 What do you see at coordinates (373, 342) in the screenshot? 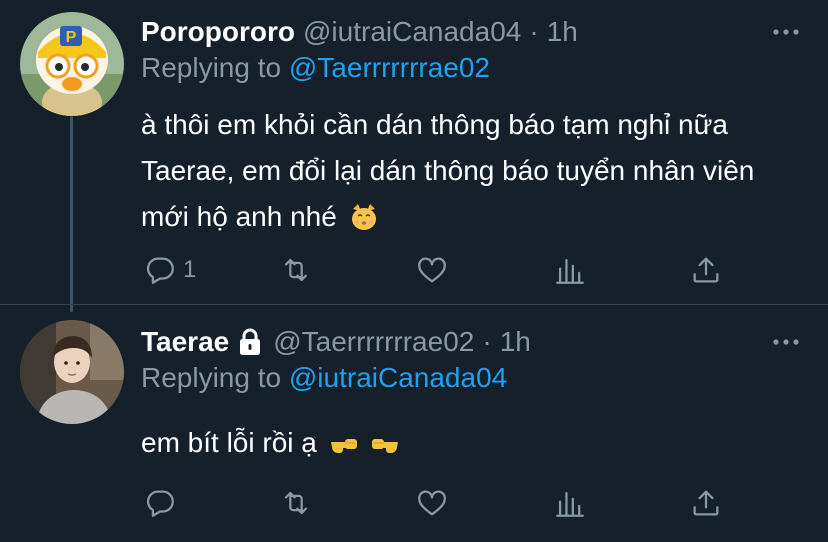
I see `user-handle: @Taerrrrrrrae02` at bounding box center [373, 342].